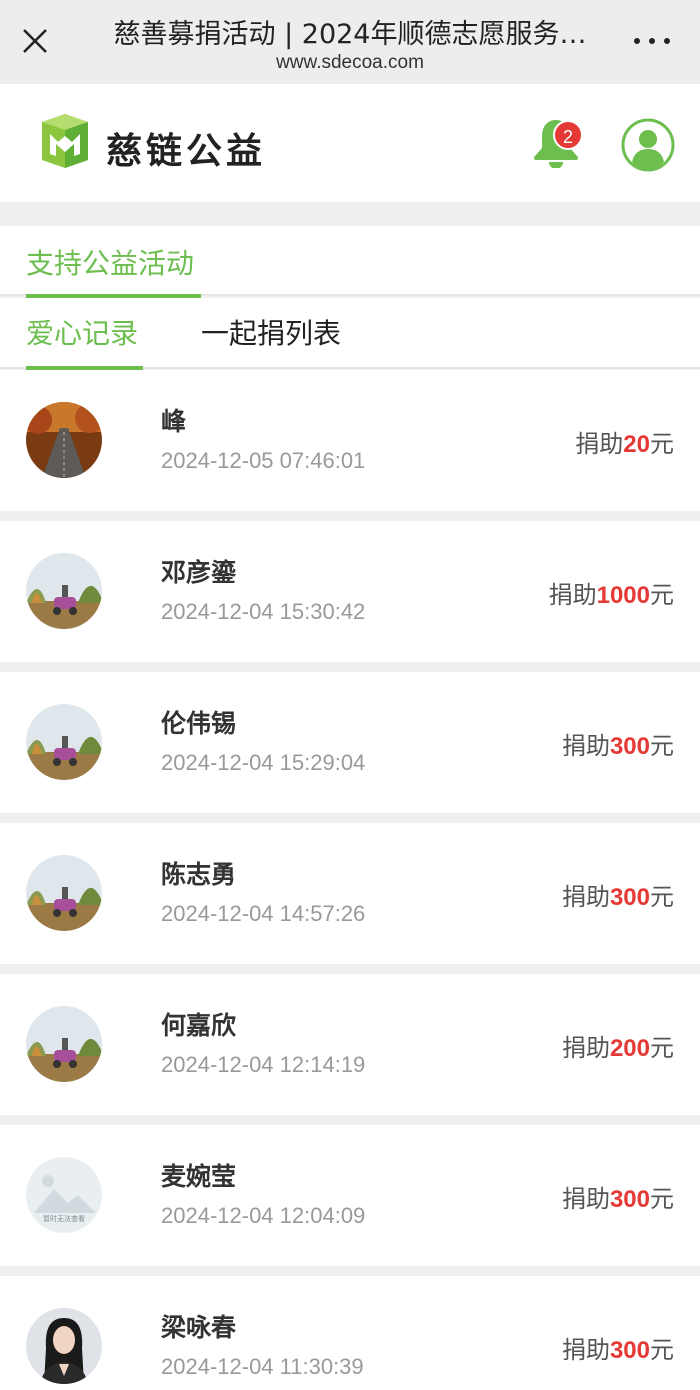  What do you see at coordinates (263, 913) in the screenshot?
I see `donation-time: 2024-12-04 14:57:26` at bounding box center [263, 913].